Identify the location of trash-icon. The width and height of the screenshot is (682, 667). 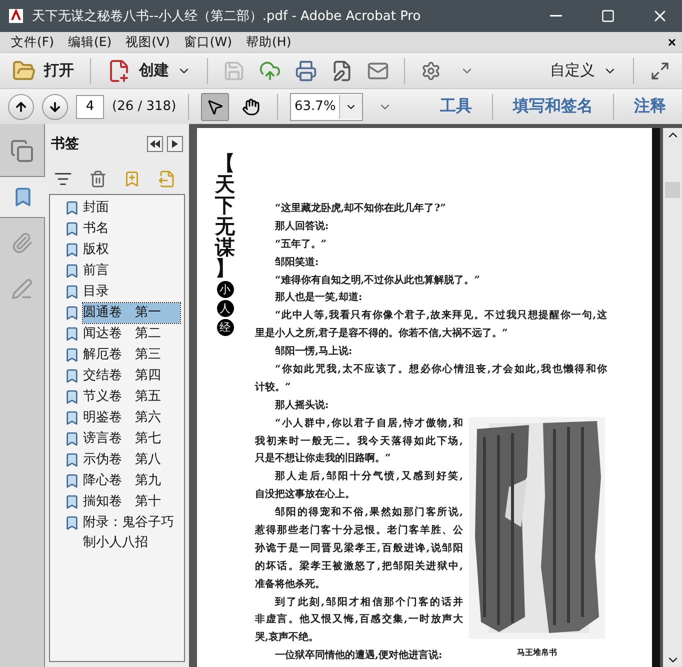
(97, 179).